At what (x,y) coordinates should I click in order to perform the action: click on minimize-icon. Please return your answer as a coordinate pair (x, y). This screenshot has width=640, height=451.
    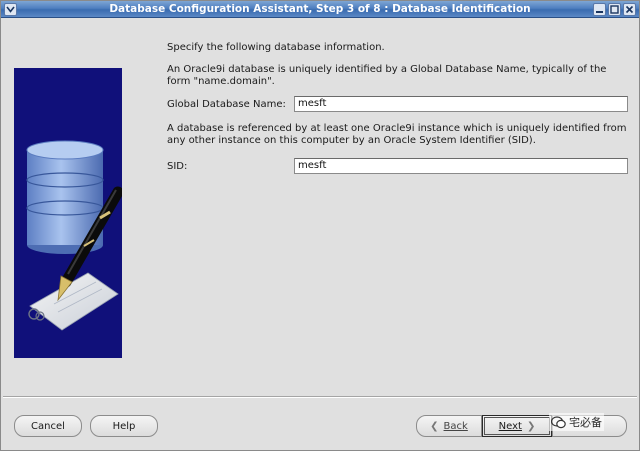
    Looking at the image, I should click on (599, 12).